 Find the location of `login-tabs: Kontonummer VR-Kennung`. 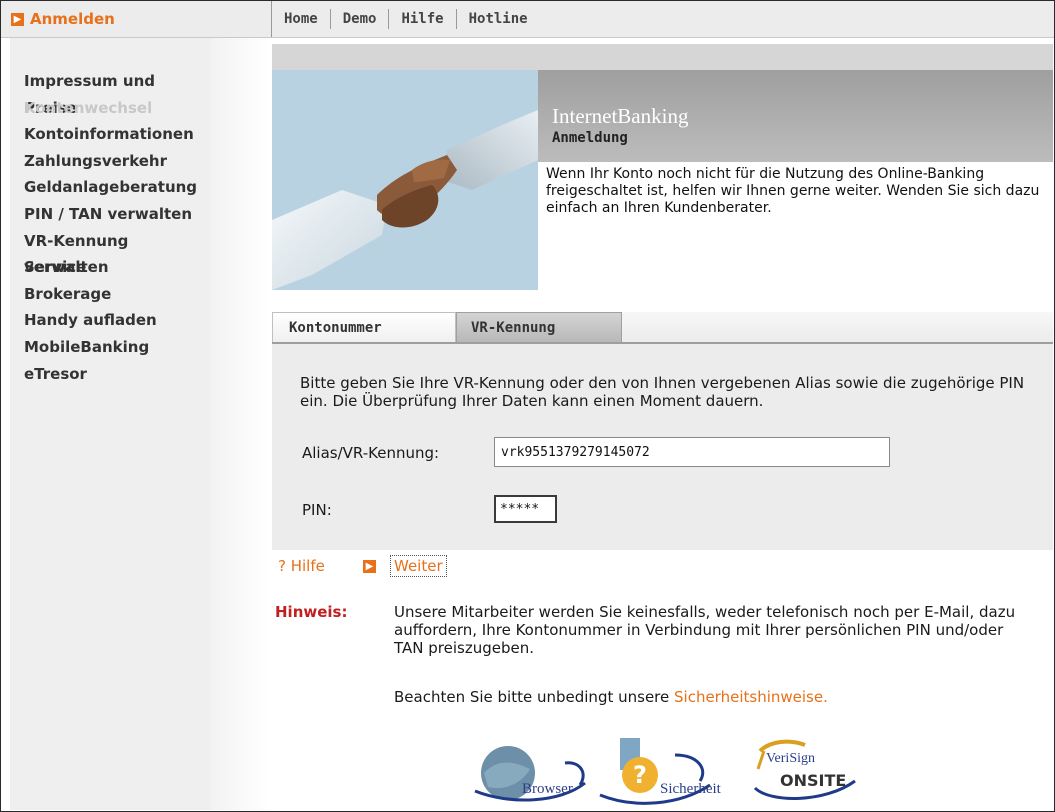

login-tabs: Kontonummer VR-Kennung is located at coordinates (662, 328).